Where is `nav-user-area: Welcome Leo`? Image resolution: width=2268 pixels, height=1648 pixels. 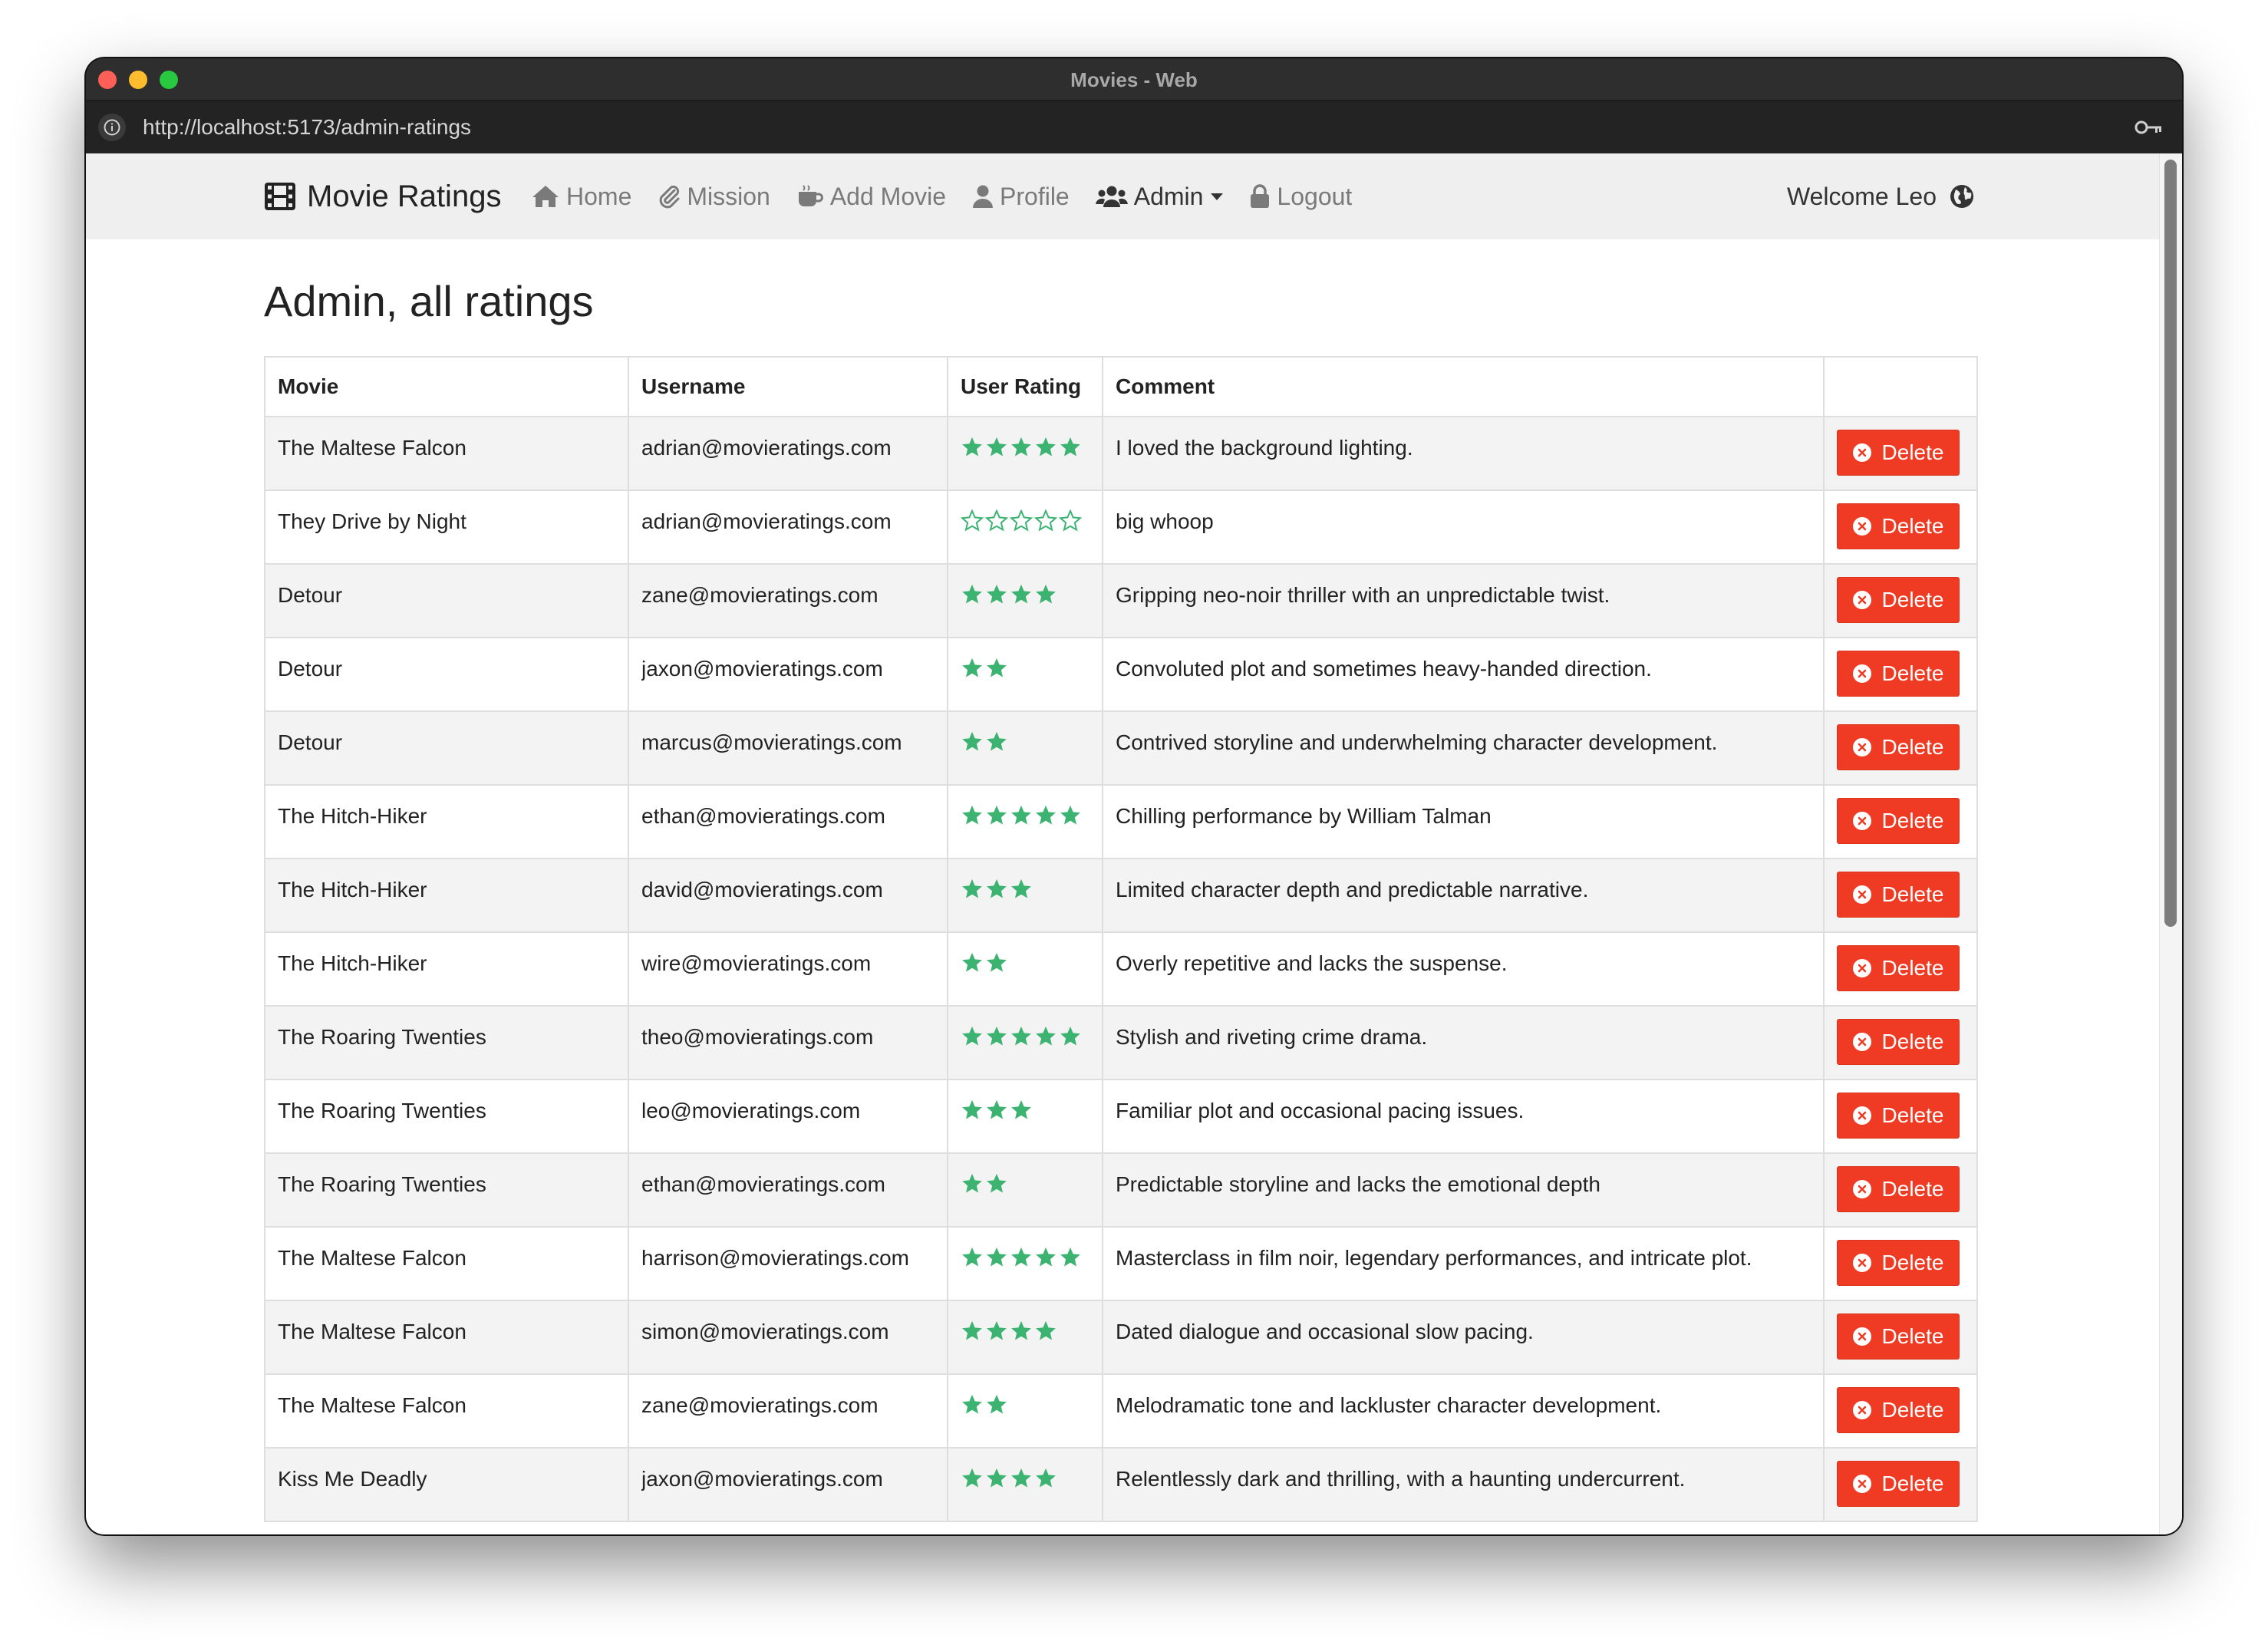 nav-user-area: Welcome Leo is located at coordinates (1881, 196).